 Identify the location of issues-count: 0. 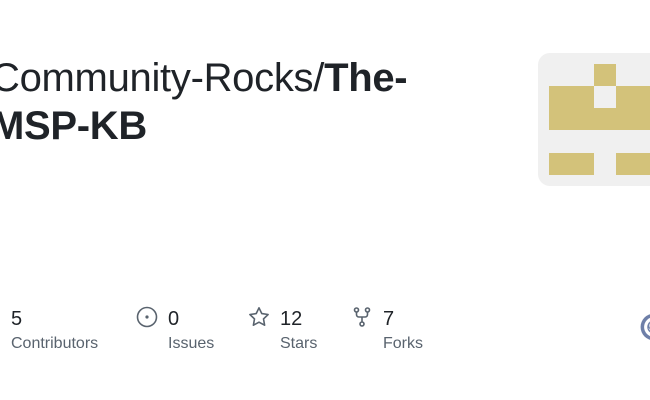
(174, 319).